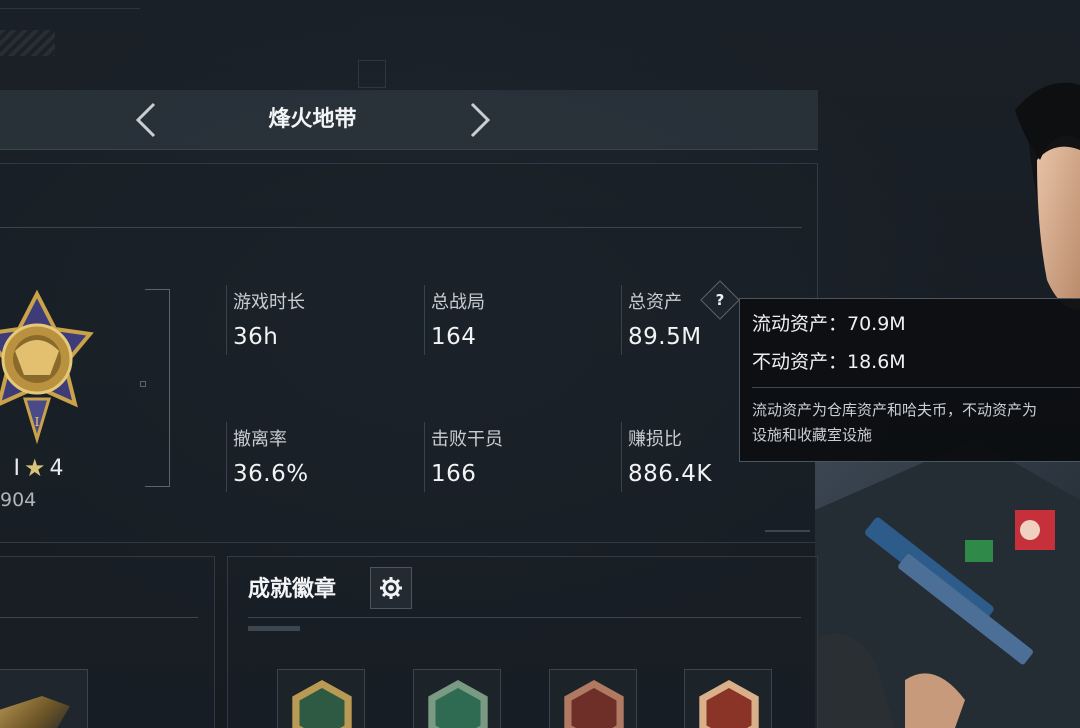 This screenshot has height=728, width=1080. What do you see at coordinates (35, 712) in the screenshot?
I see `helicopter-icon` at bounding box center [35, 712].